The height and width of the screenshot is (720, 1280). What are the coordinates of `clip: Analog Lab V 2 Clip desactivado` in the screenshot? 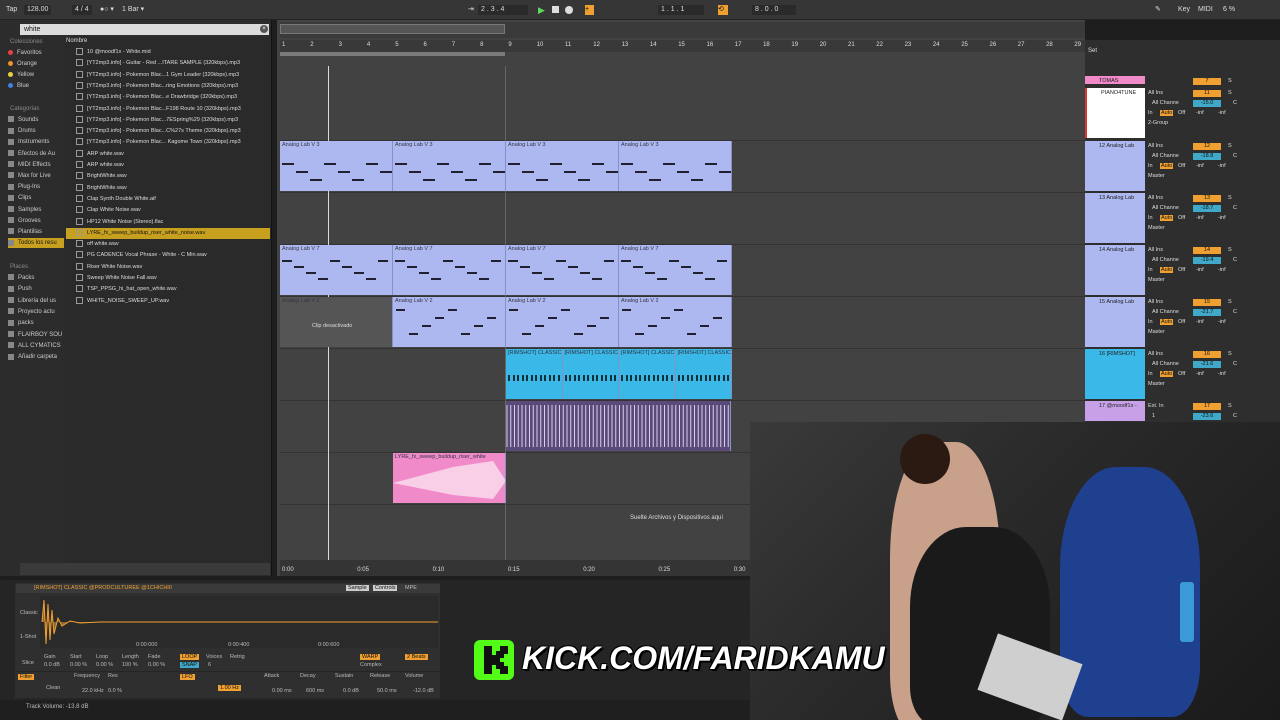 It's located at (336, 322).